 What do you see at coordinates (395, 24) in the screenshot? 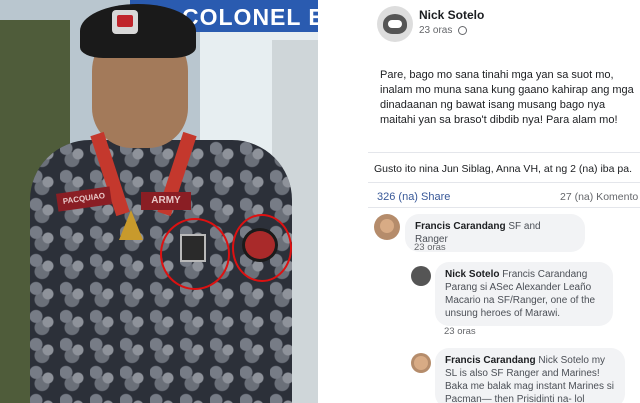
I see `author-avatar` at bounding box center [395, 24].